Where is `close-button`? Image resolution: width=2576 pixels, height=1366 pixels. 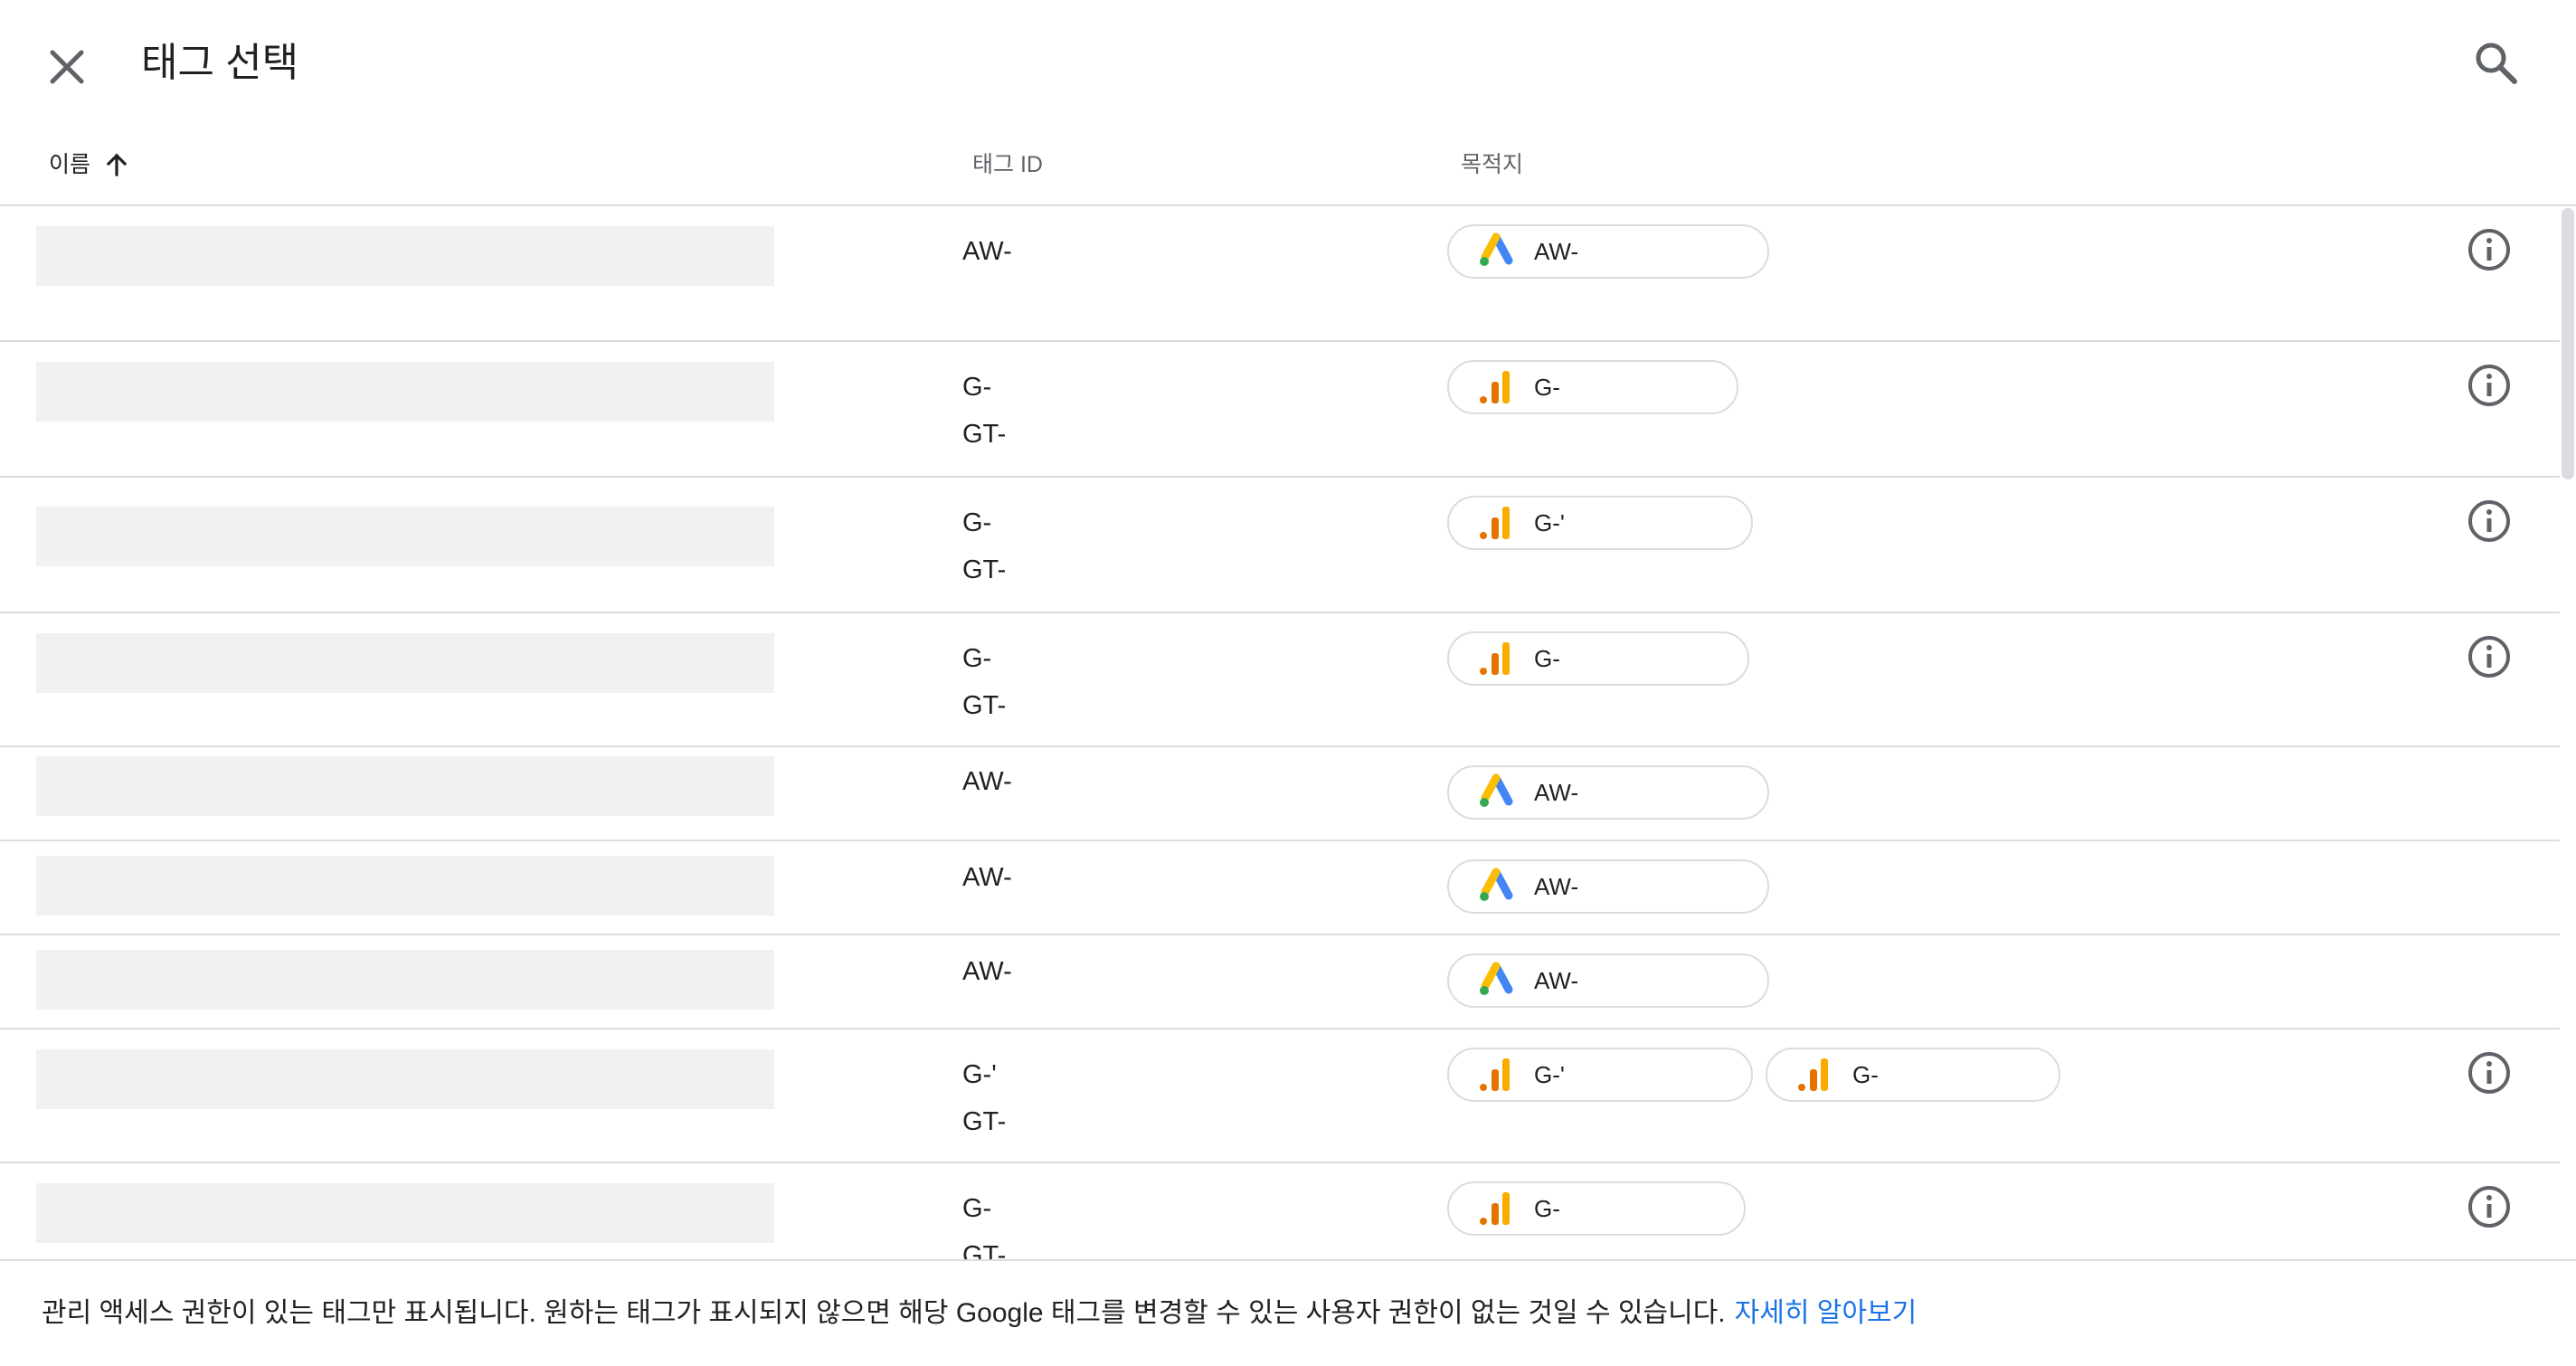
close-button is located at coordinates (67, 67).